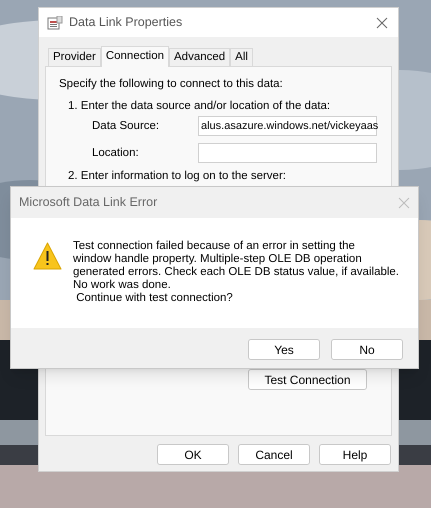 Image resolution: width=431 pixels, height=508 pixels. What do you see at coordinates (287, 153) in the screenshot?
I see `text-field` at bounding box center [287, 153].